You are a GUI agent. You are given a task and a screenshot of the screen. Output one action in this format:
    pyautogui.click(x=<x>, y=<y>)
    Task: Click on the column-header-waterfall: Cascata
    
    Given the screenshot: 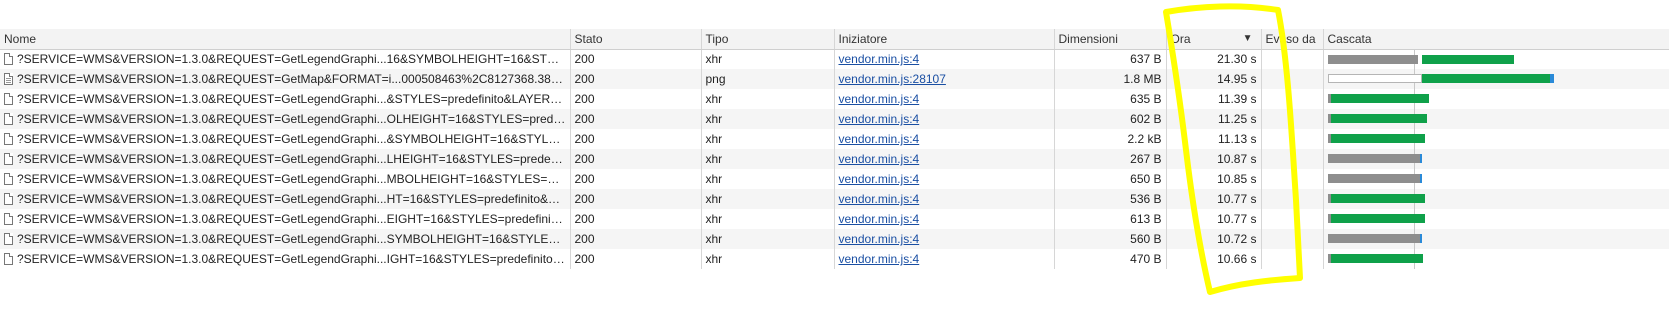 What is the action you would take?
    pyautogui.click(x=1496, y=39)
    